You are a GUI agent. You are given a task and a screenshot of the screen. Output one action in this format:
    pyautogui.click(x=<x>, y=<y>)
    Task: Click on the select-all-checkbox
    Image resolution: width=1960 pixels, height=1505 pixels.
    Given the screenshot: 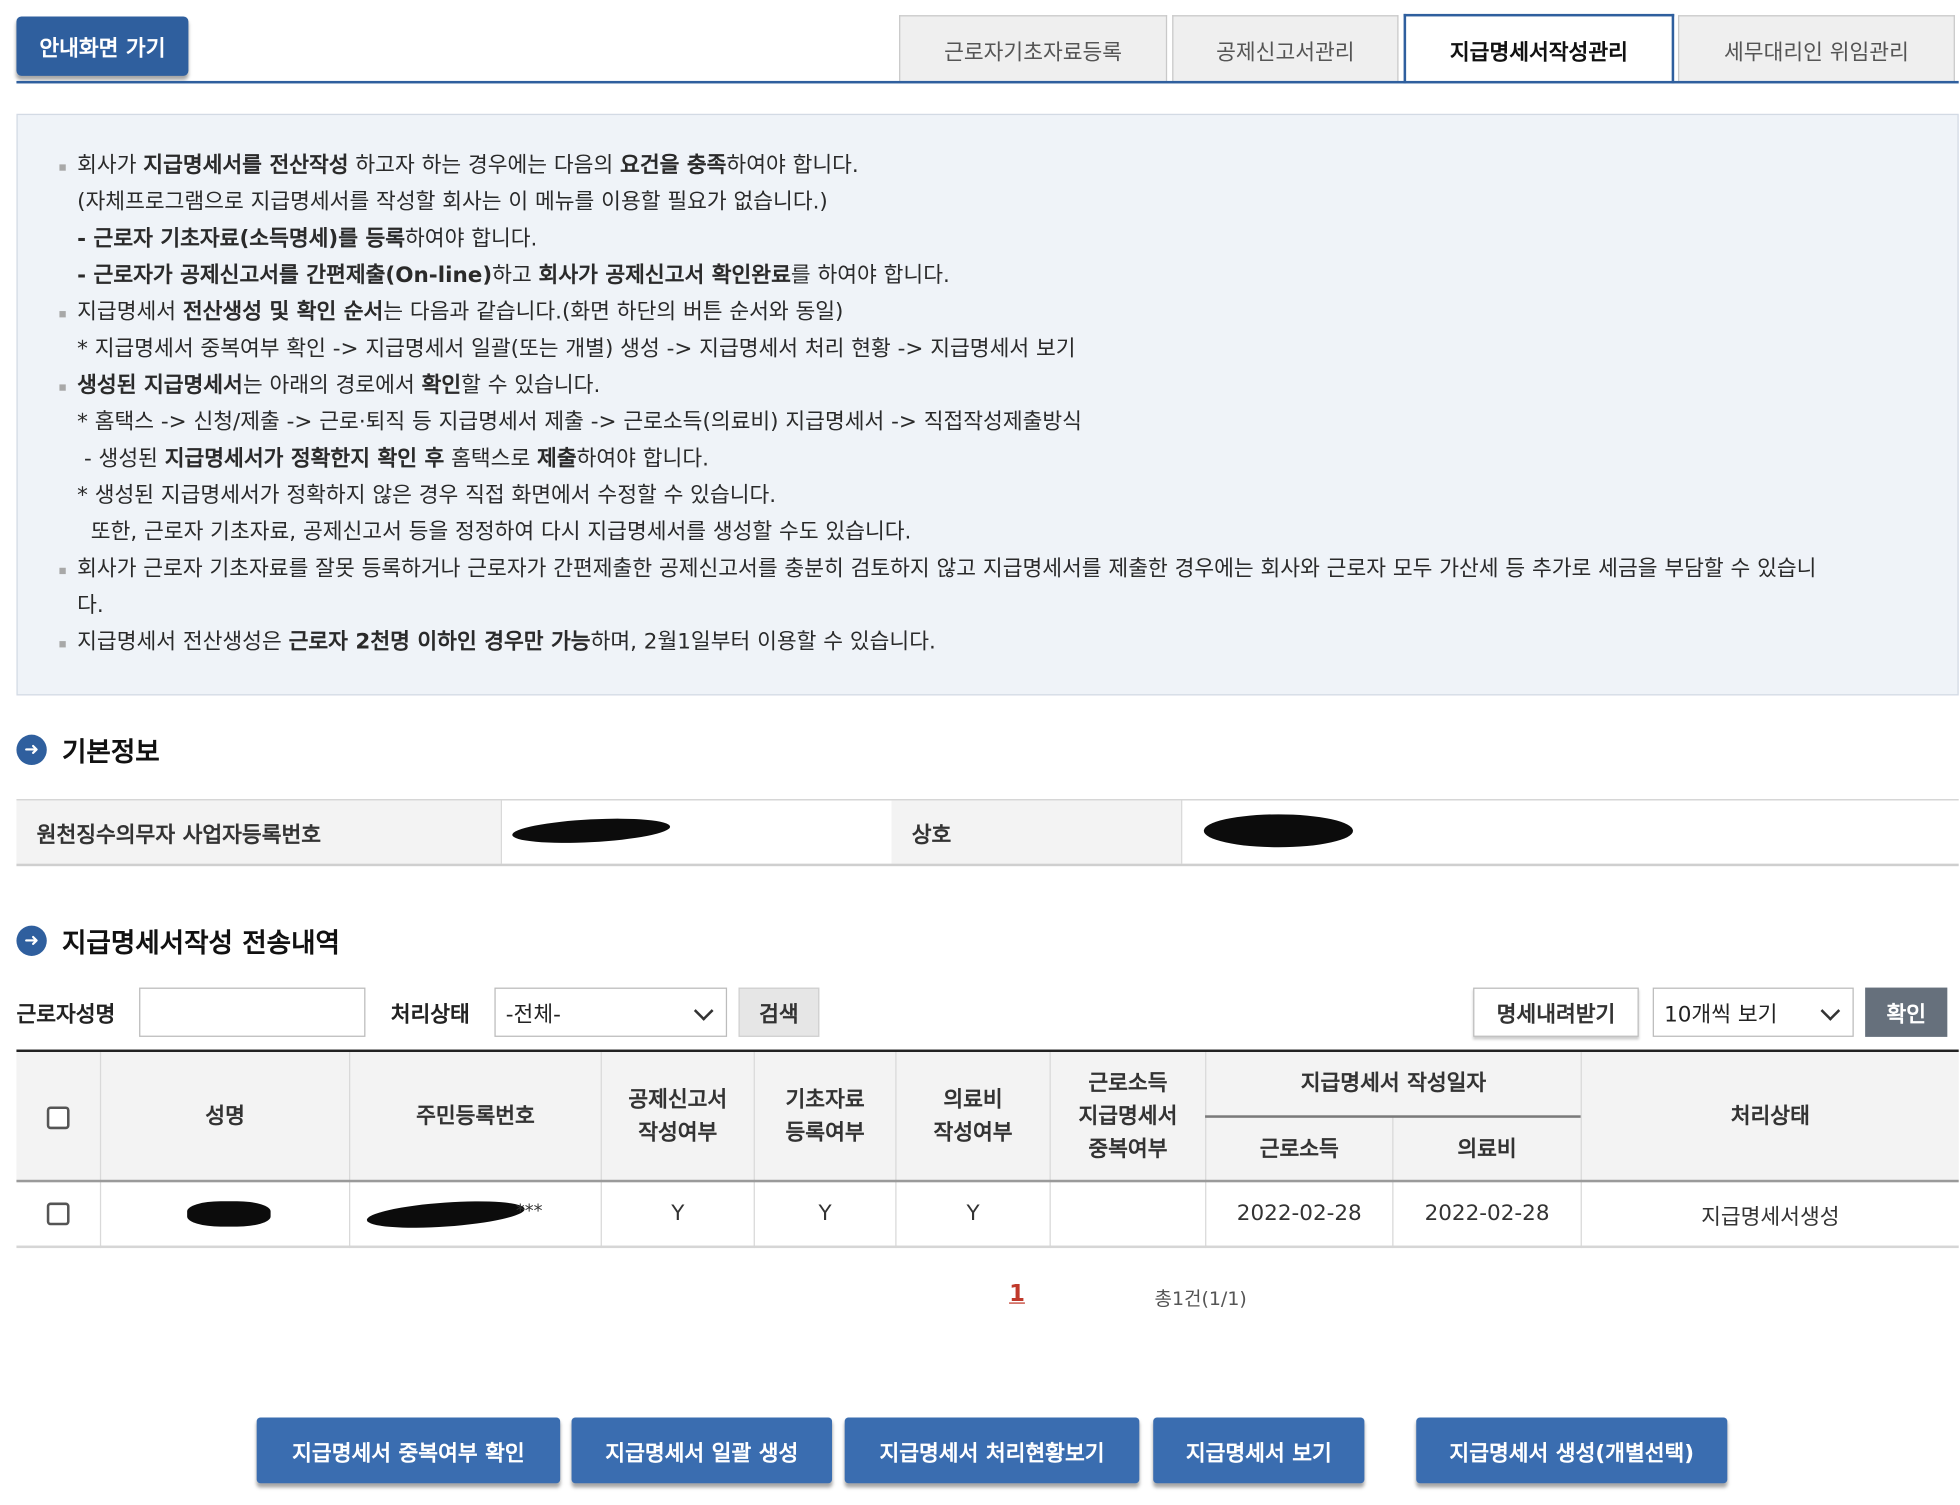 What is the action you would take?
    pyautogui.click(x=58, y=1118)
    